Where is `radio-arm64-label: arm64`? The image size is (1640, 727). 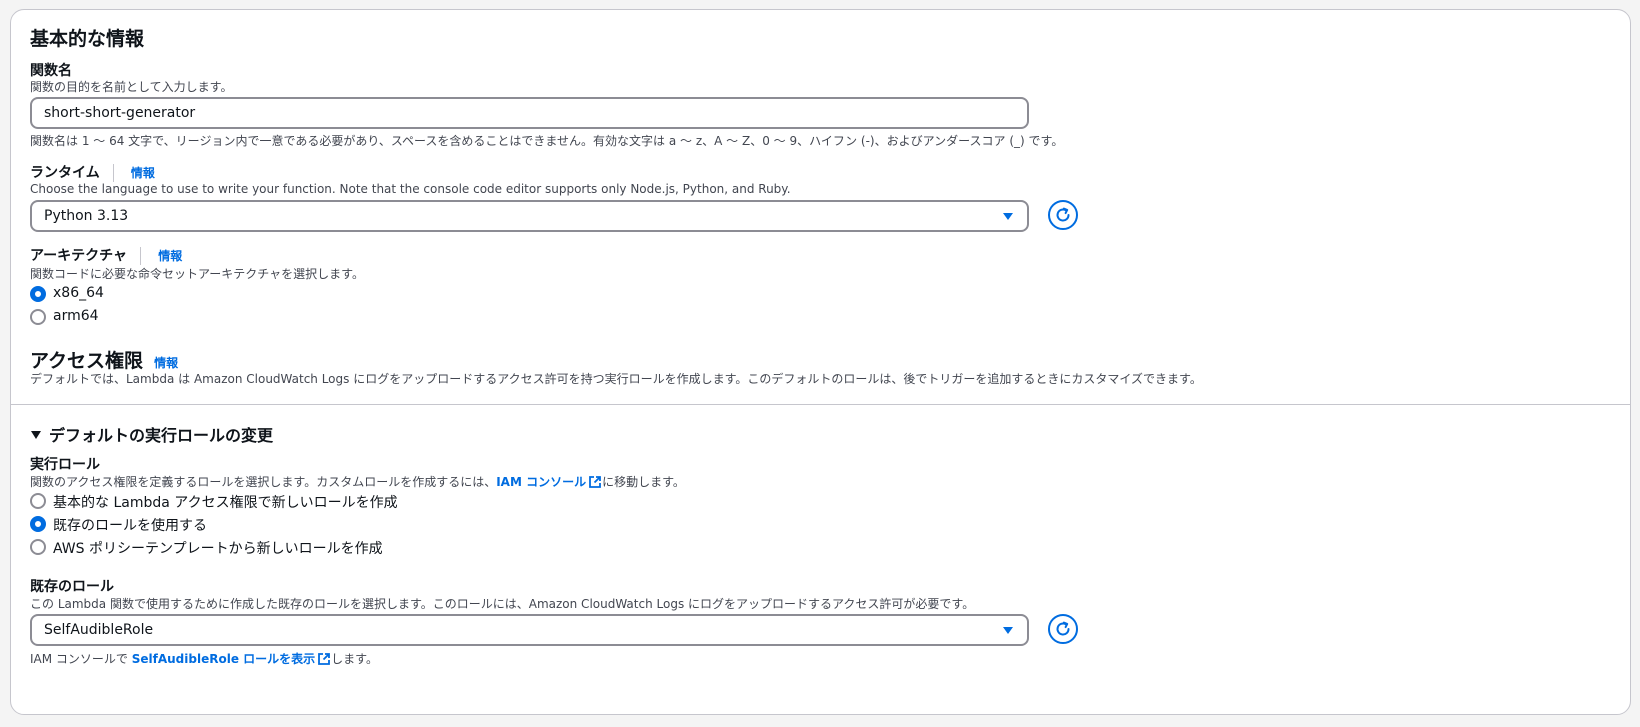
radio-arm64-label: arm64 is located at coordinates (76, 316).